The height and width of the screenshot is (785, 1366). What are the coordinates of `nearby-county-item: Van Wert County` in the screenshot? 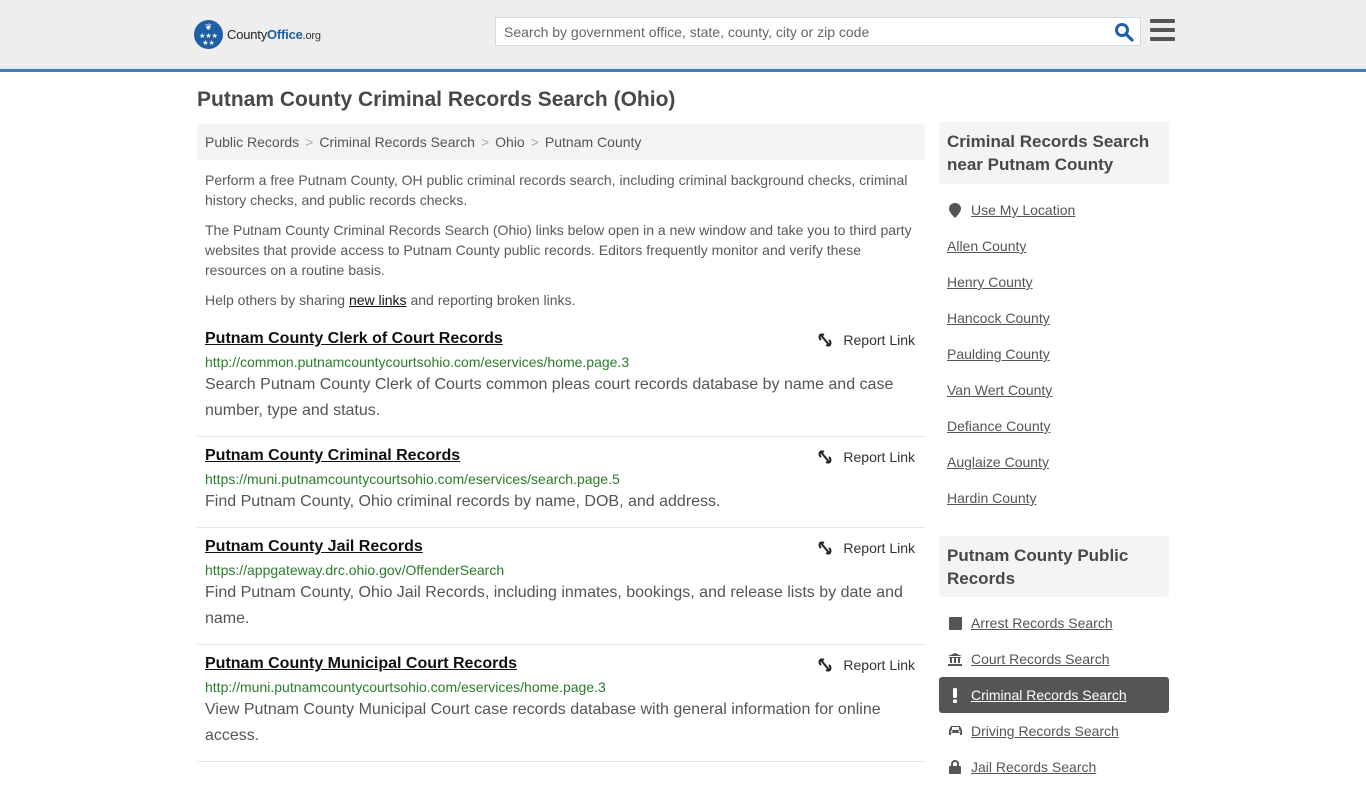 It's located at (1057, 390).